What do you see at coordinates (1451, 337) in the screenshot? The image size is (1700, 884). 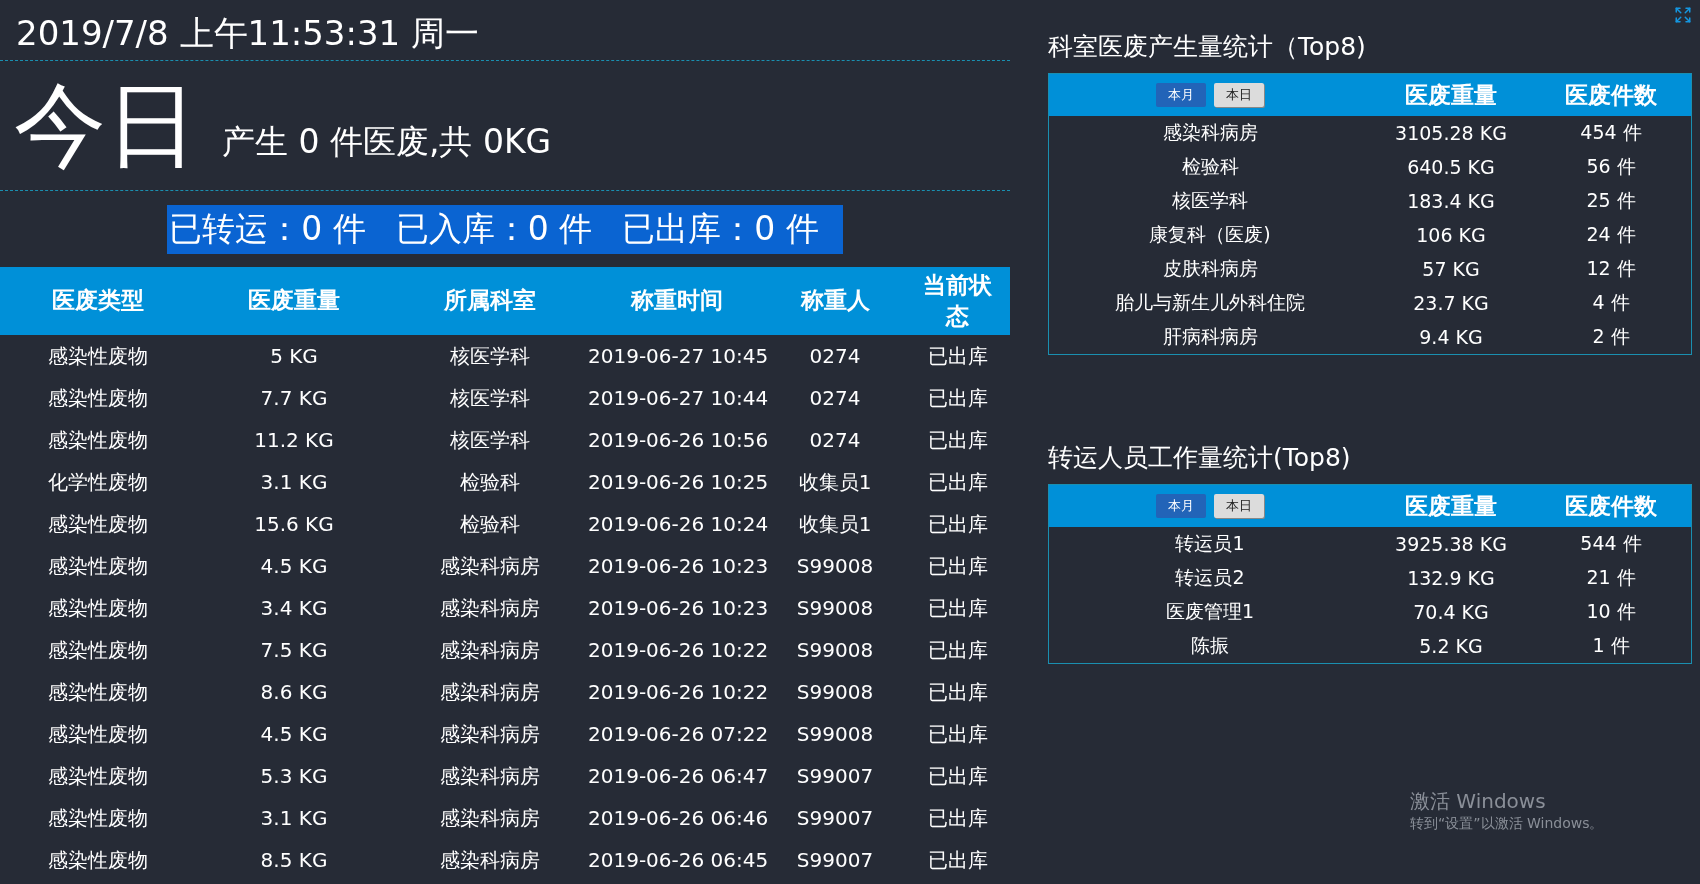 I see `table-cell-text: 9.4 KG` at bounding box center [1451, 337].